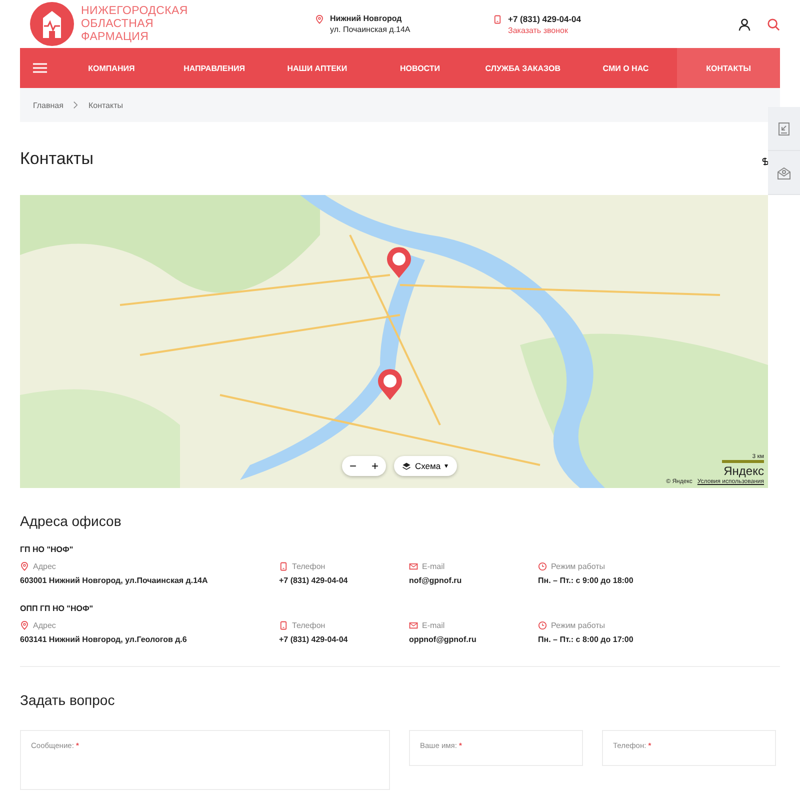  Describe the element at coordinates (522, 68) in the screenshot. I see `nav-tab: СЛУЖБА ЗАКАЗОВ` at that location.